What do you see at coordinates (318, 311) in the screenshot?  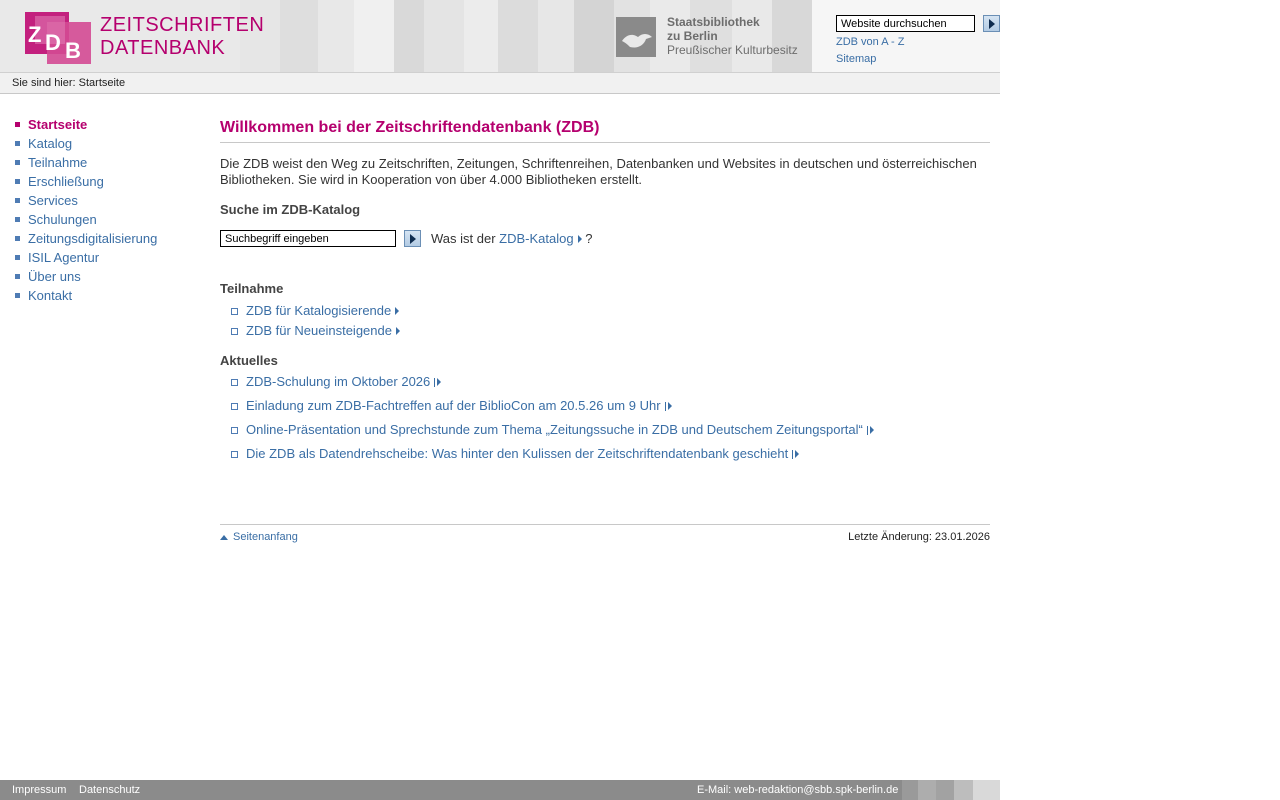 I see `link-zdb-katalogisierende: ZDB für Katalogisierende` at bounding box center [318, 311].